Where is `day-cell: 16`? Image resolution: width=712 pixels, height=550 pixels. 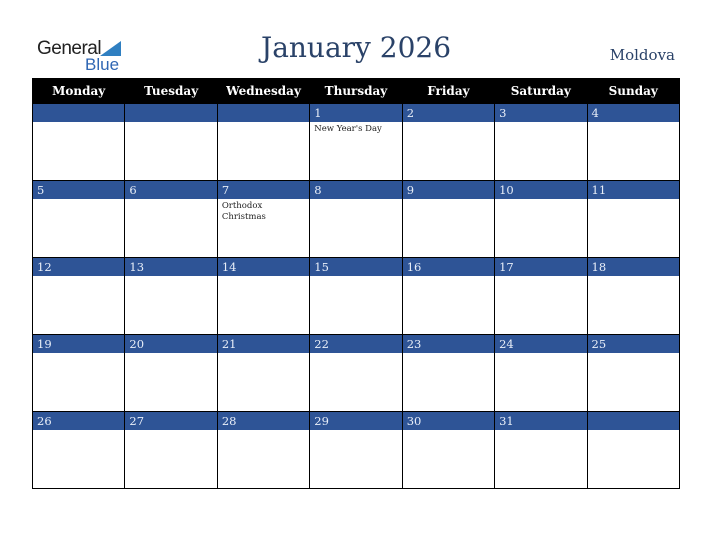
day-cell: 16 is located at coordinates (448, 296).